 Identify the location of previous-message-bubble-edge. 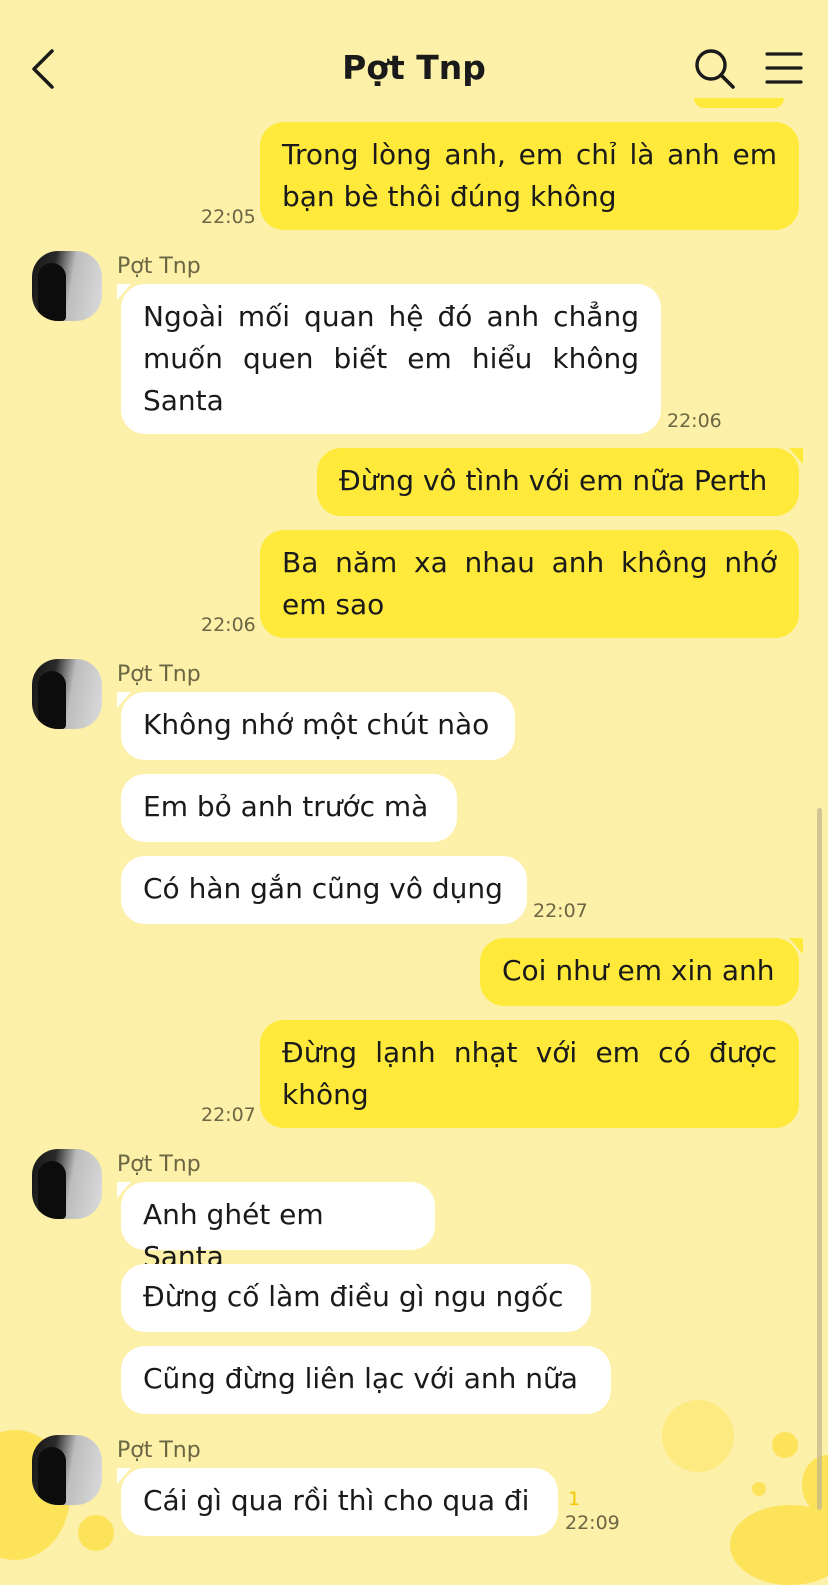
(739, 103).